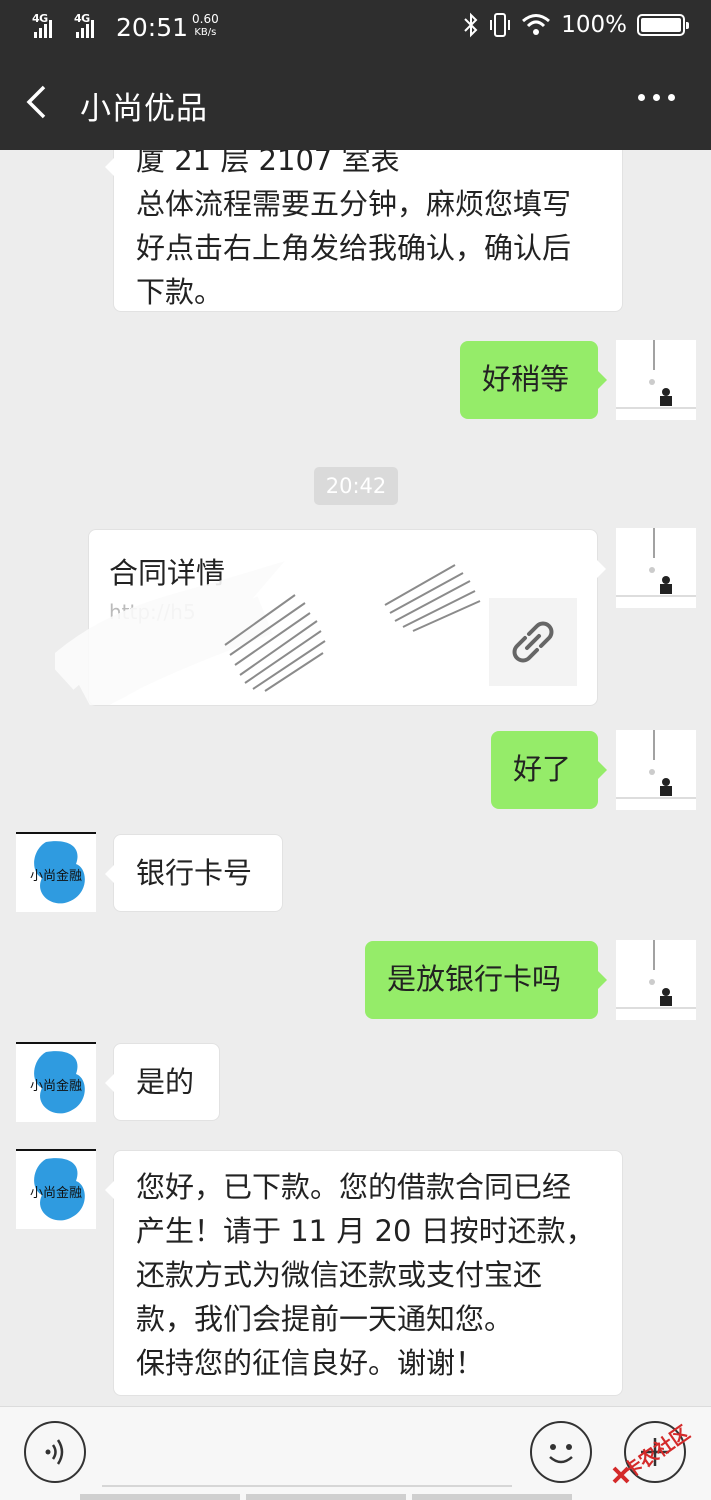 The image size is (711, 1500). Describe the element at coordinates (561, 1452) in the screenshot. I see `emoji-icon` at that location.